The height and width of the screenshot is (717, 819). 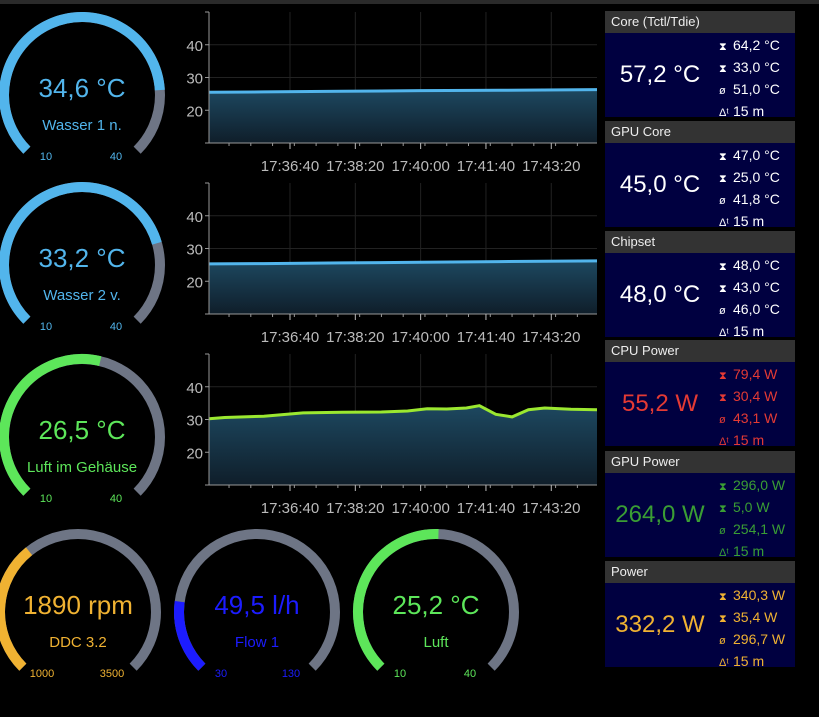 I want to click on y-tick-label: 30, so click(x=194, y=250).